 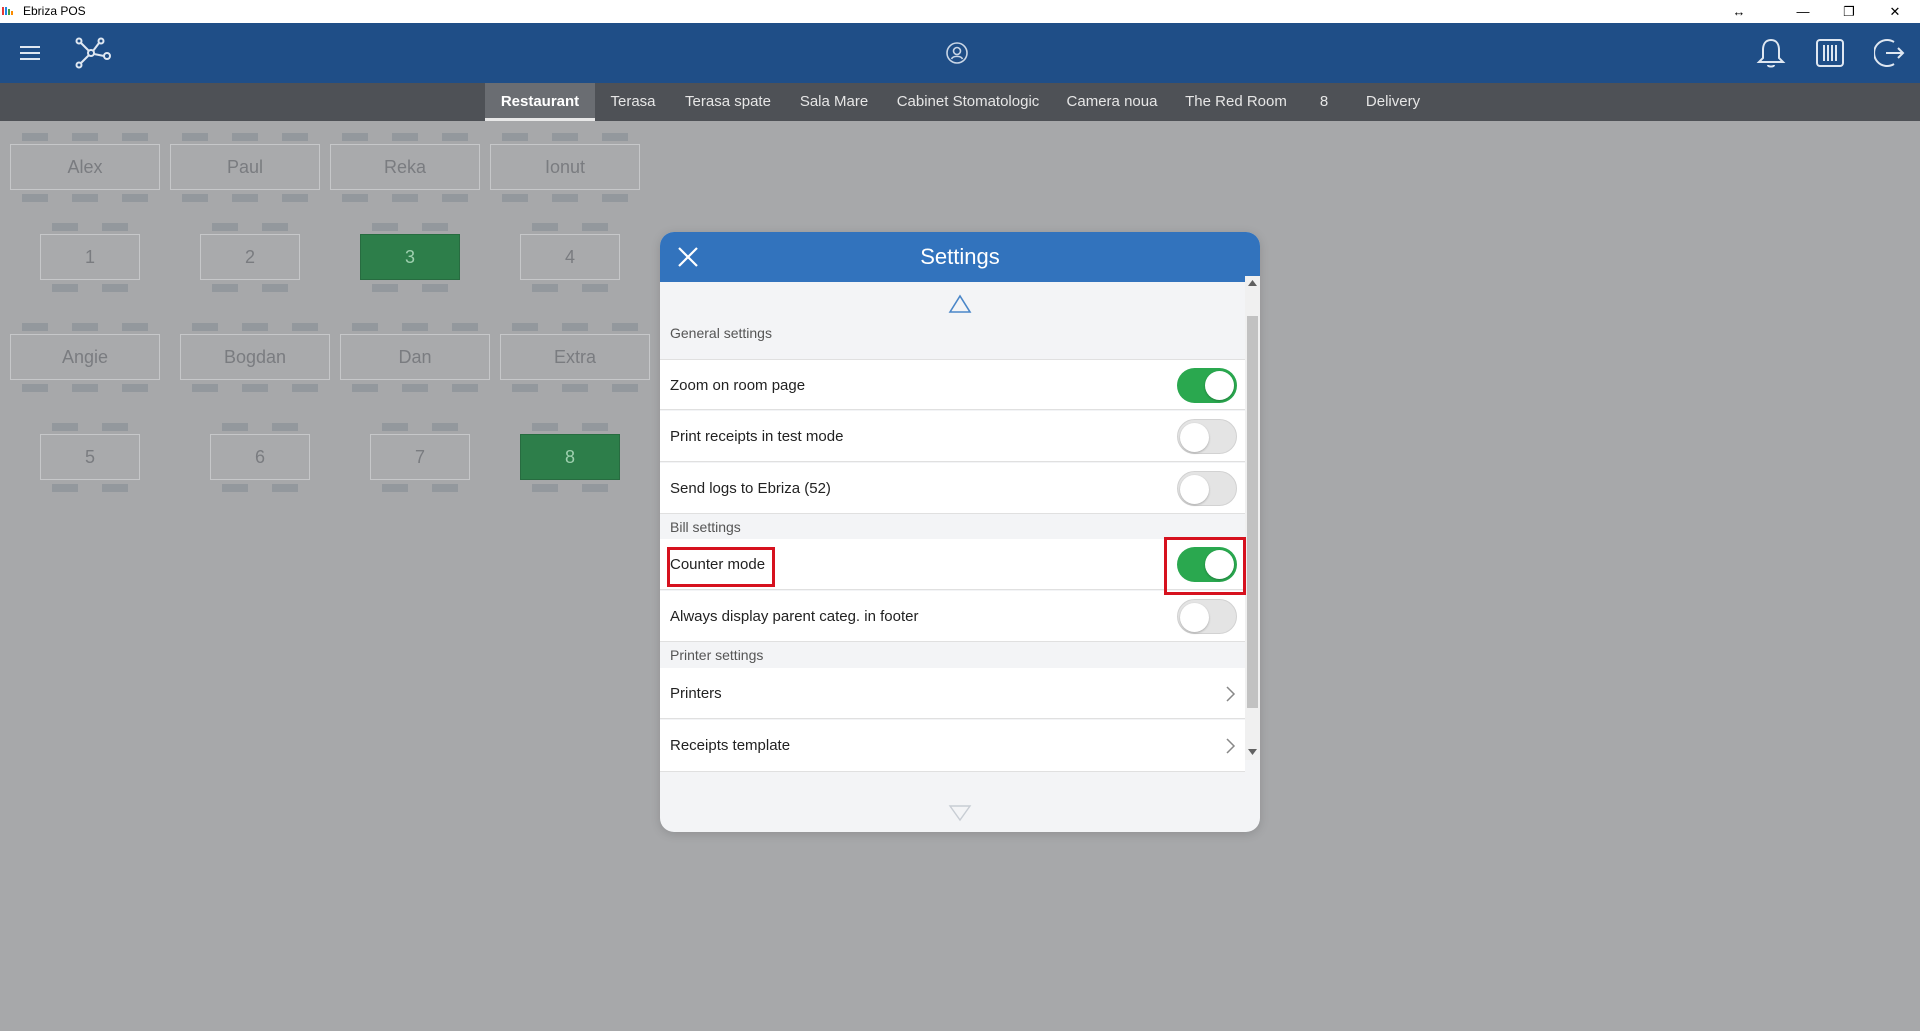 I want to click on setting-receipts-template: Receipts template, so click(x=952, y=746).